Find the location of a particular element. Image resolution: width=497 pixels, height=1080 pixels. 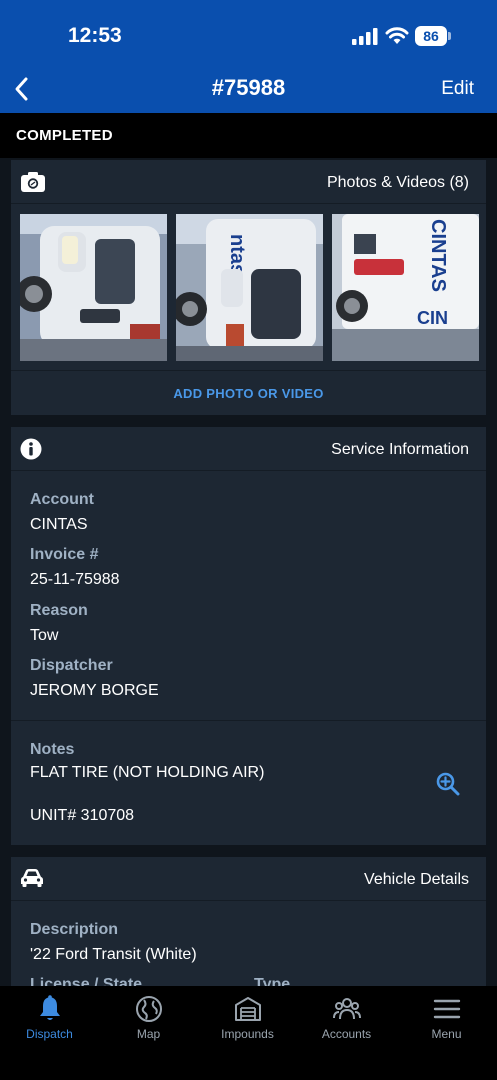

reason-label: Reason is located at coordinates (59, 610).